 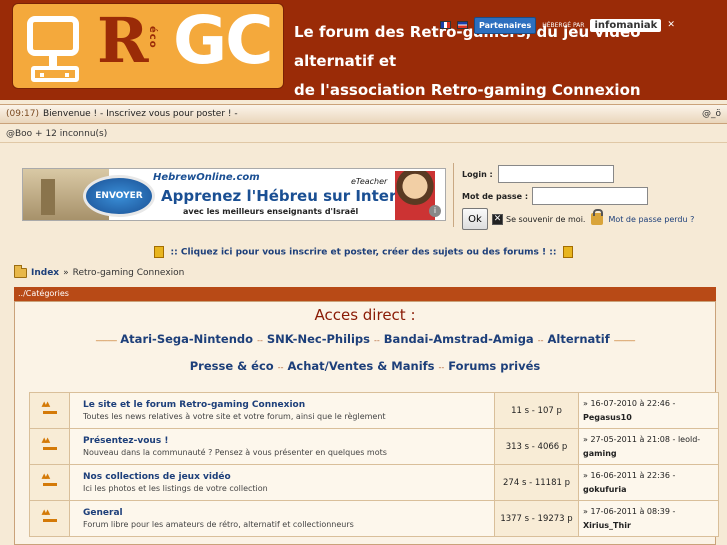 I want to click on breadcrumb: Index » Retro-gaming Connexion, so click(x=99, y=271).